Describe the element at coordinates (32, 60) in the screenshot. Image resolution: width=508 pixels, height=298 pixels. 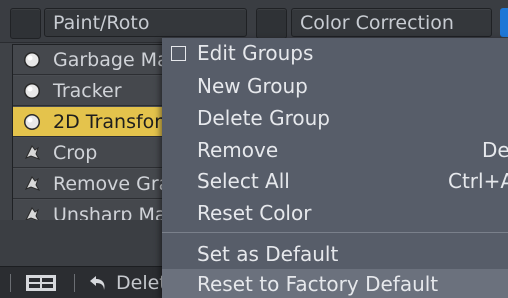
I see `garbage-matte-icon` at that location.